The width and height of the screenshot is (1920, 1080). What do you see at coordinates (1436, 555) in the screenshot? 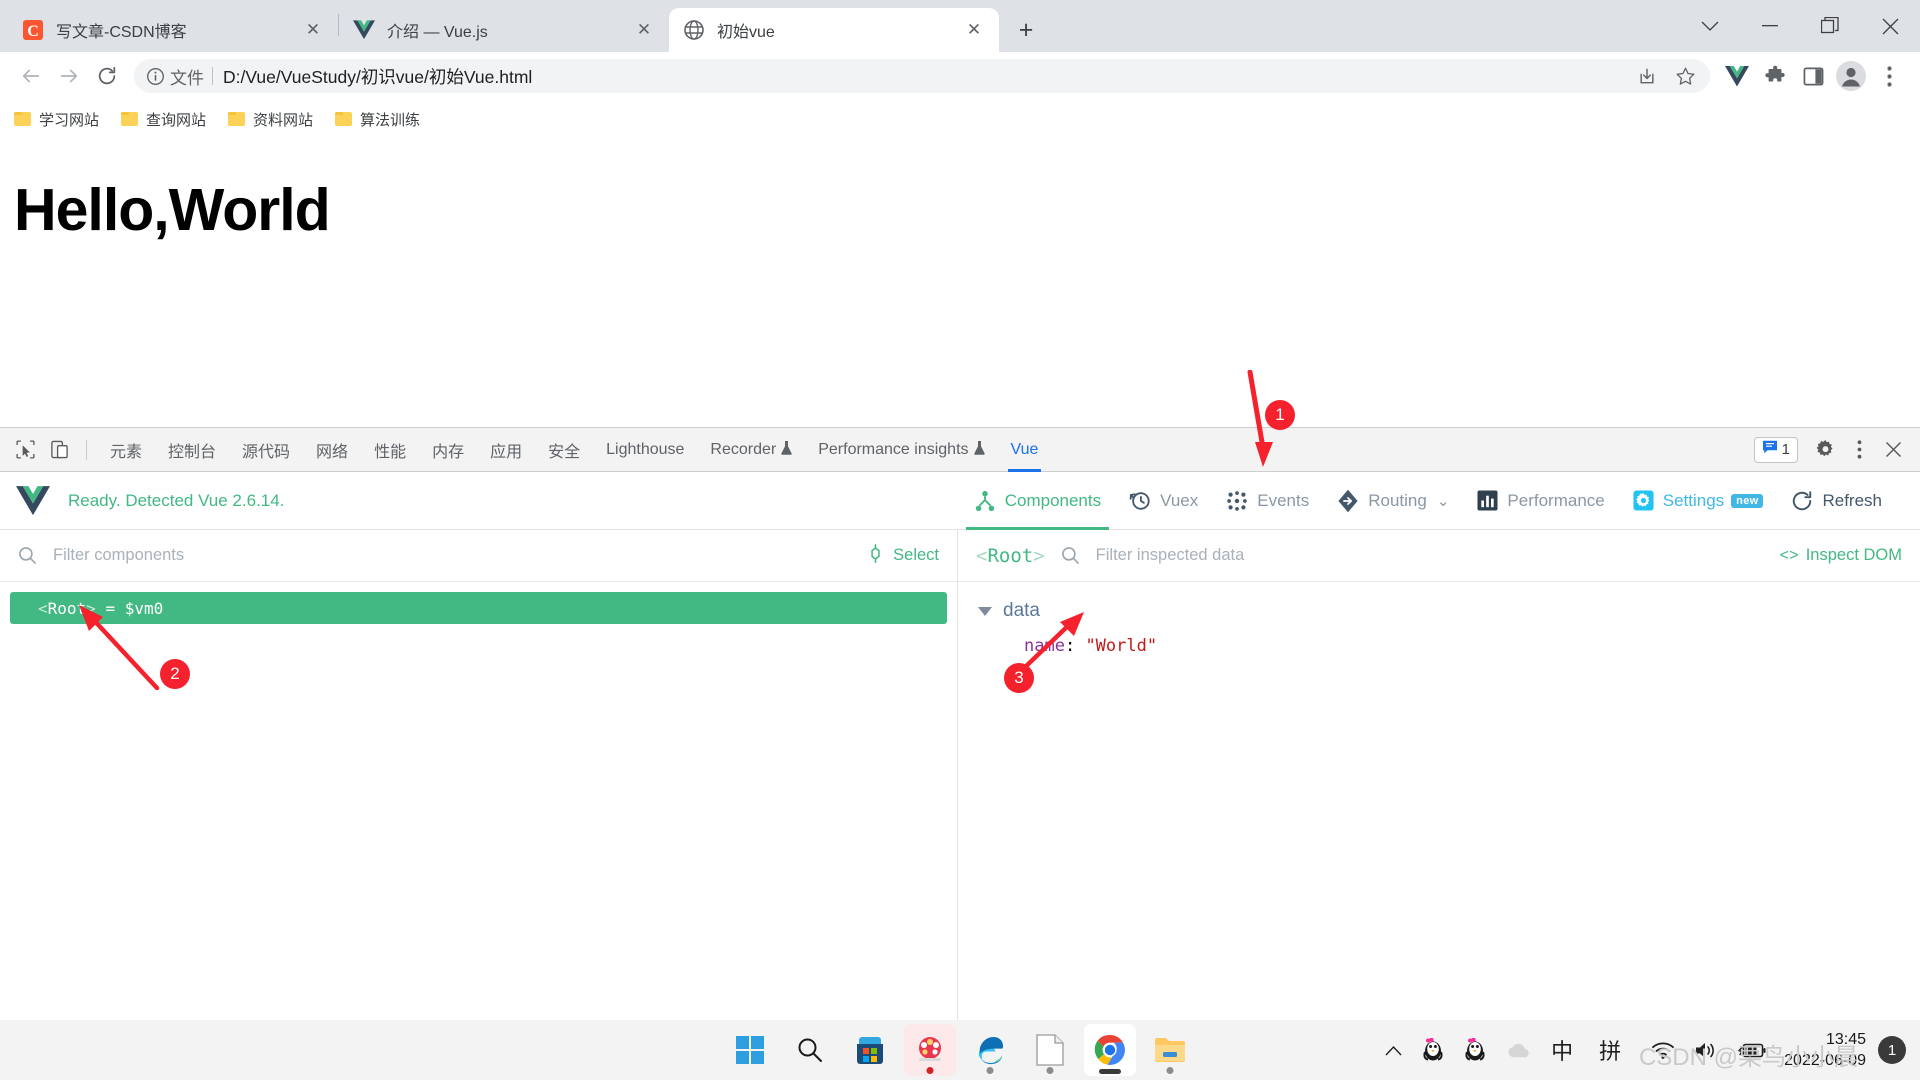
I see `filter-inspected-data-input` at bounding box center [1436, 555].